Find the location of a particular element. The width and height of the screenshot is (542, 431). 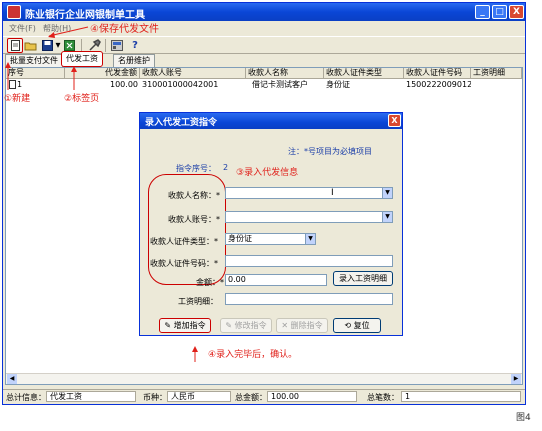

payee-name-input: ▼ is located at coordinates (309, 193).